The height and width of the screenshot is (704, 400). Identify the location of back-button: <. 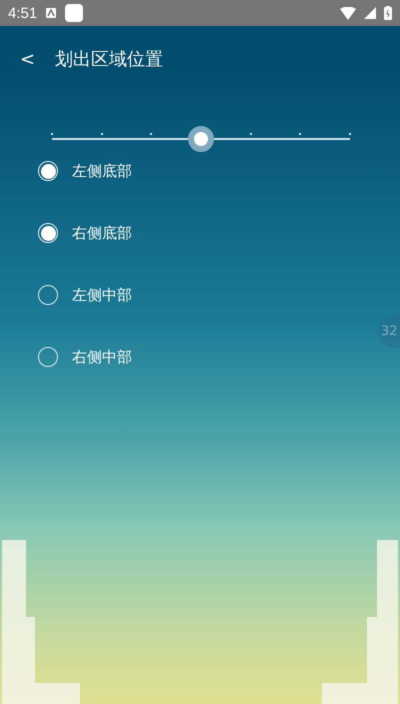
(28, 59).